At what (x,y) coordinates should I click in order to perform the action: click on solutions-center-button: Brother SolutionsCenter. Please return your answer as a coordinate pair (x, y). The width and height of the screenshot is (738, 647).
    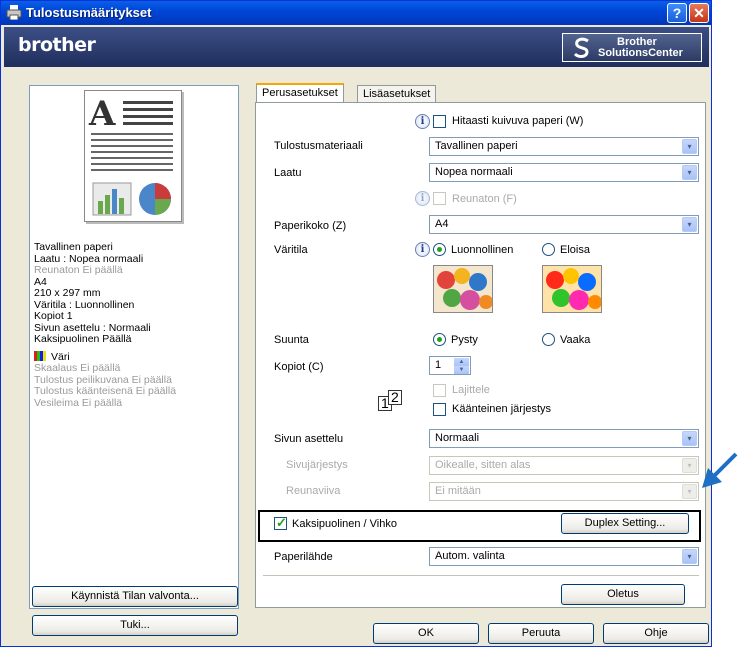
    Looking at the image, I should click on (632, 47).